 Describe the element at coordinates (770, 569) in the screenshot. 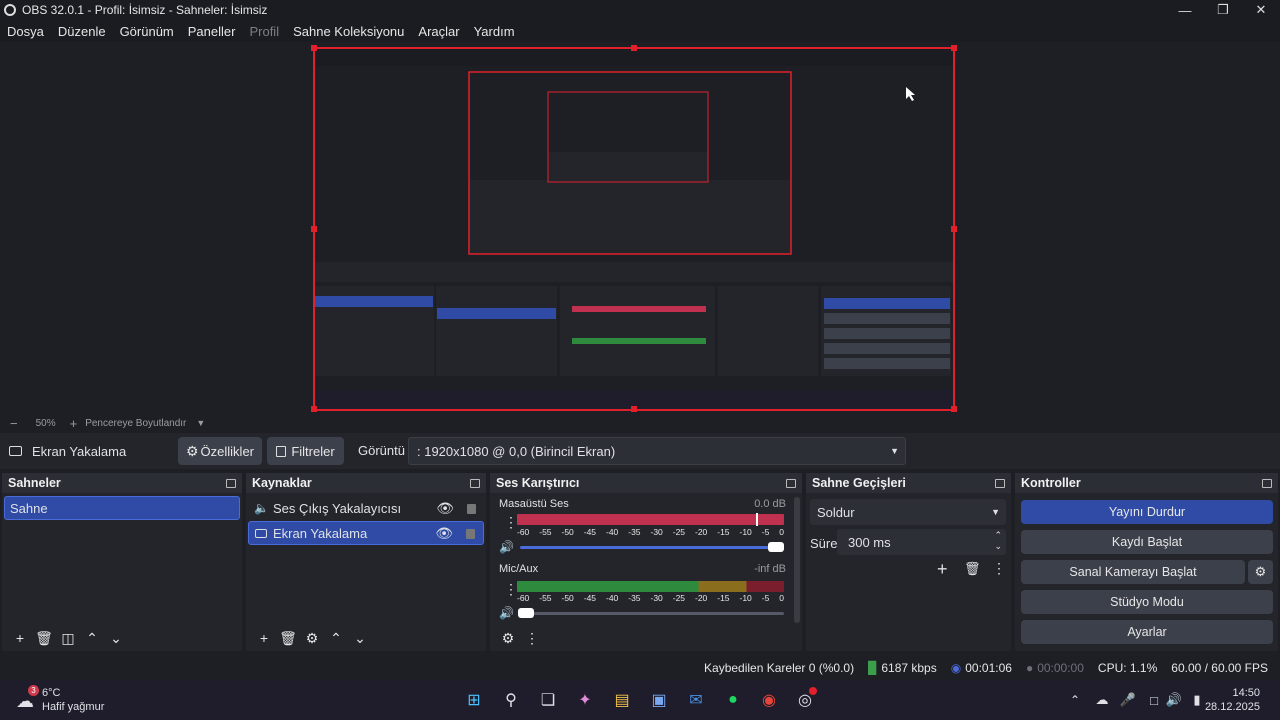

I see `channel-level: -inf dB` at that location.